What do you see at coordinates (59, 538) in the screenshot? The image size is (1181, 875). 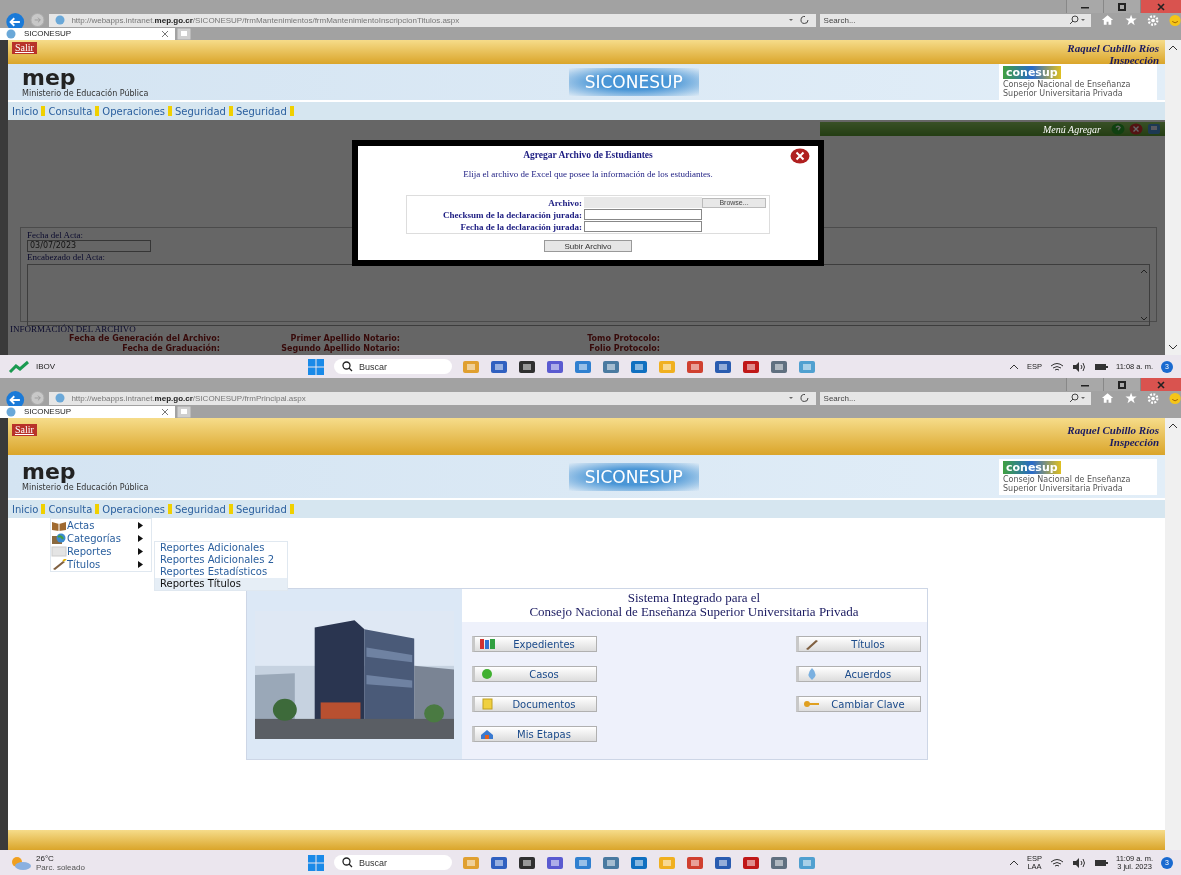 I see `globe-icon` at bounding box center [59, 538].